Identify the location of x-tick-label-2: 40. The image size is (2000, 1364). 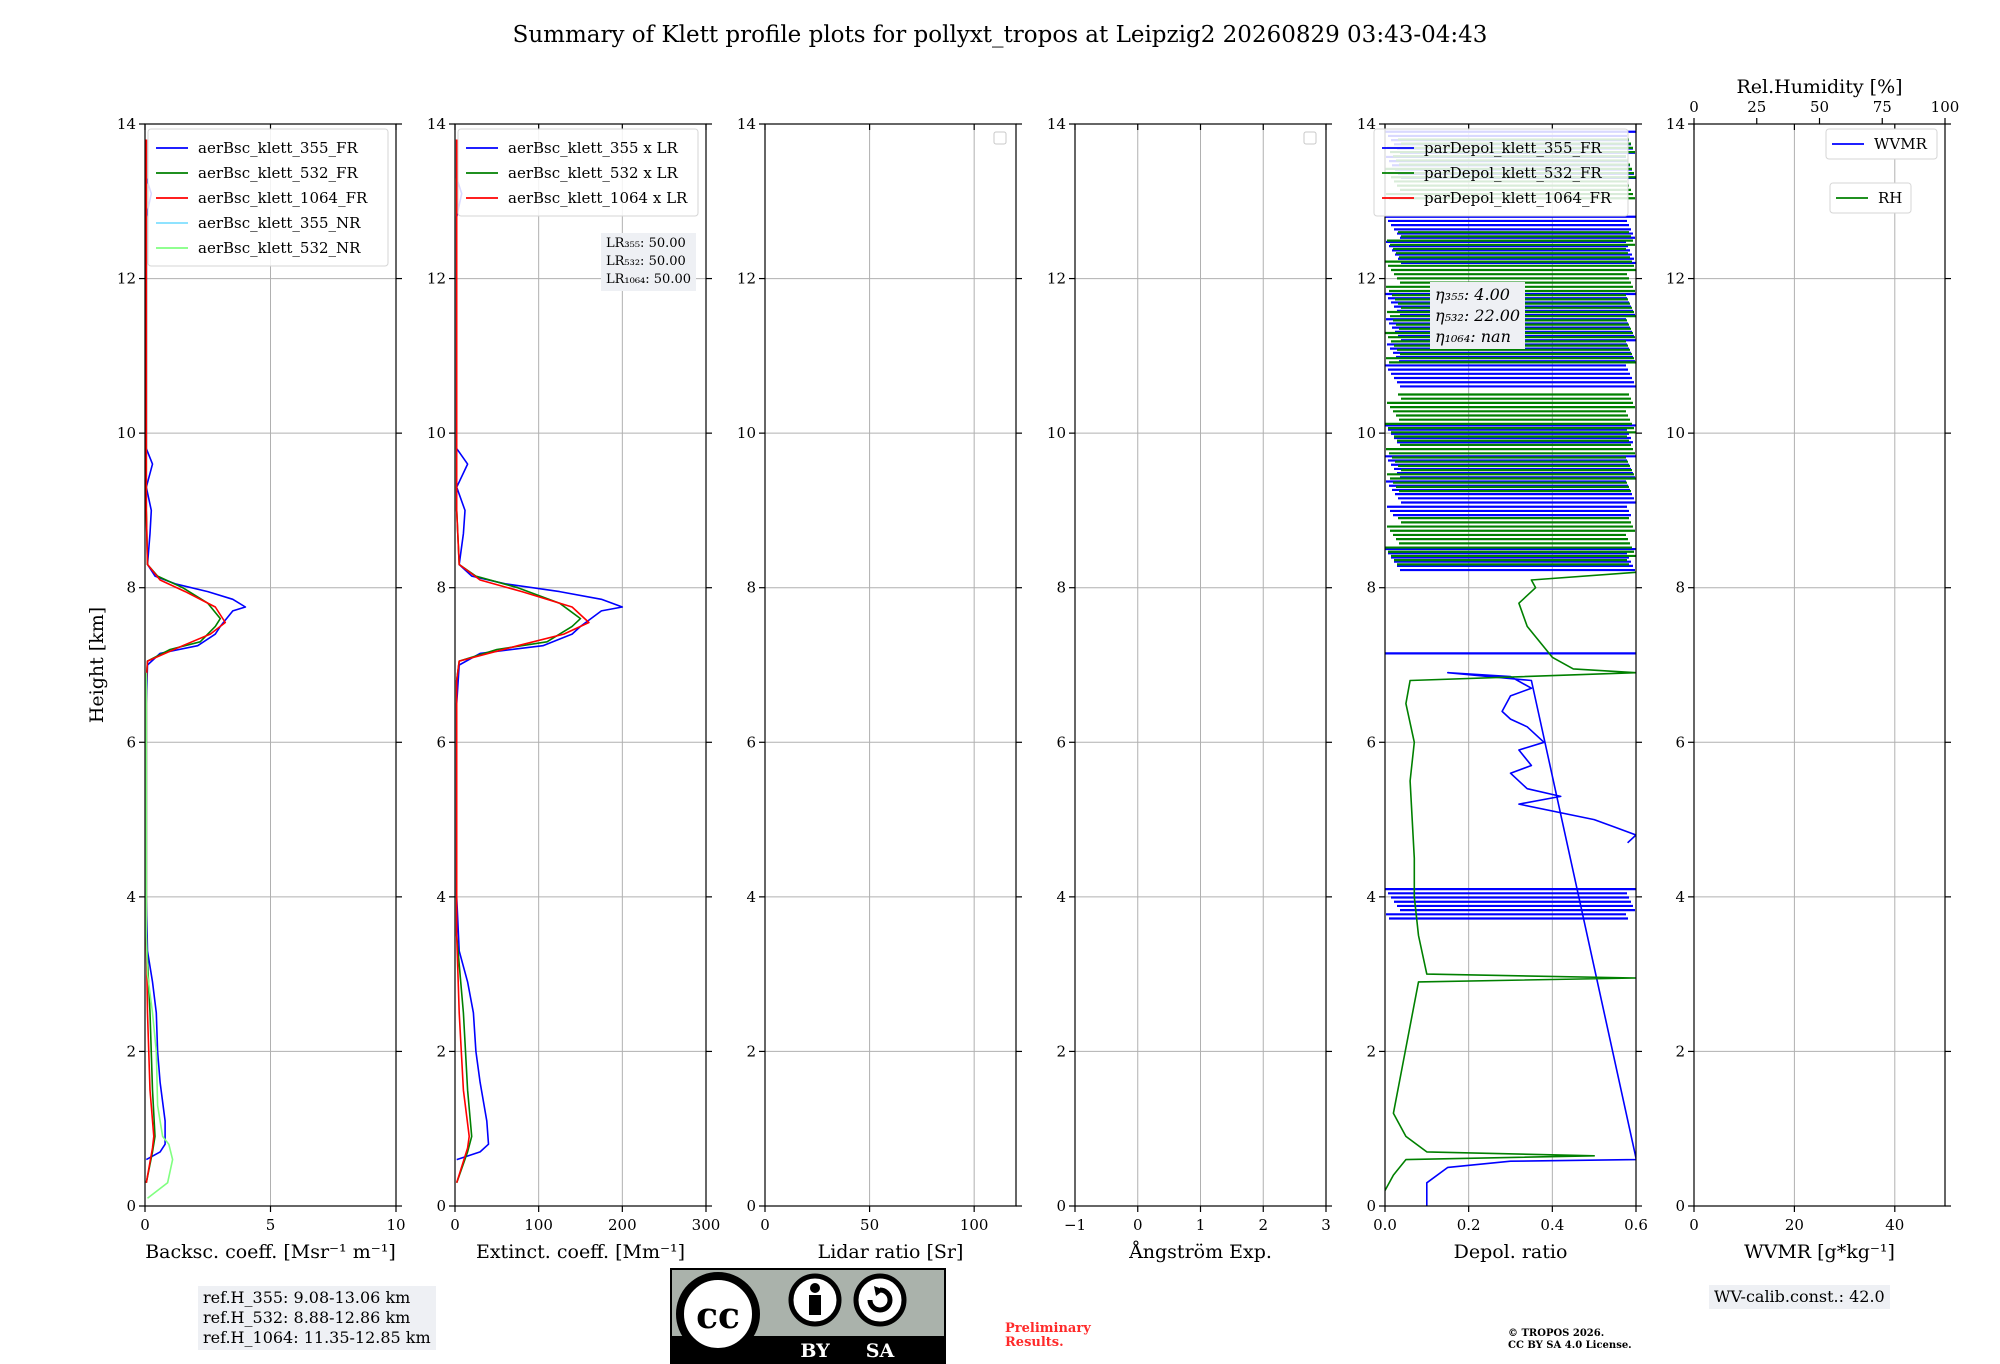
(1894, 1225).